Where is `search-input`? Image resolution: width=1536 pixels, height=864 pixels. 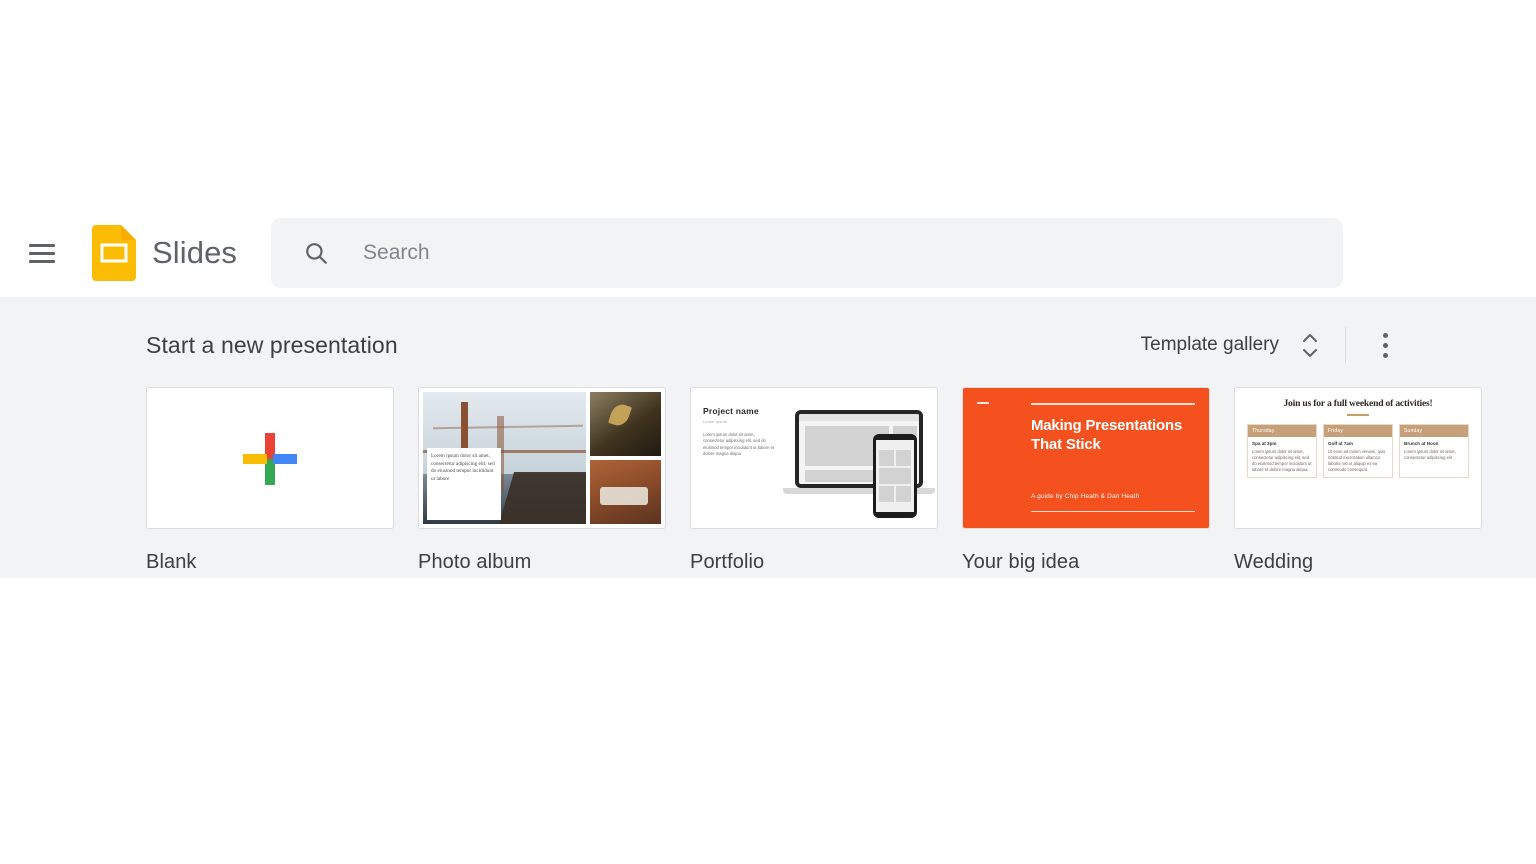
search-input is located at coordinates (813, 253).